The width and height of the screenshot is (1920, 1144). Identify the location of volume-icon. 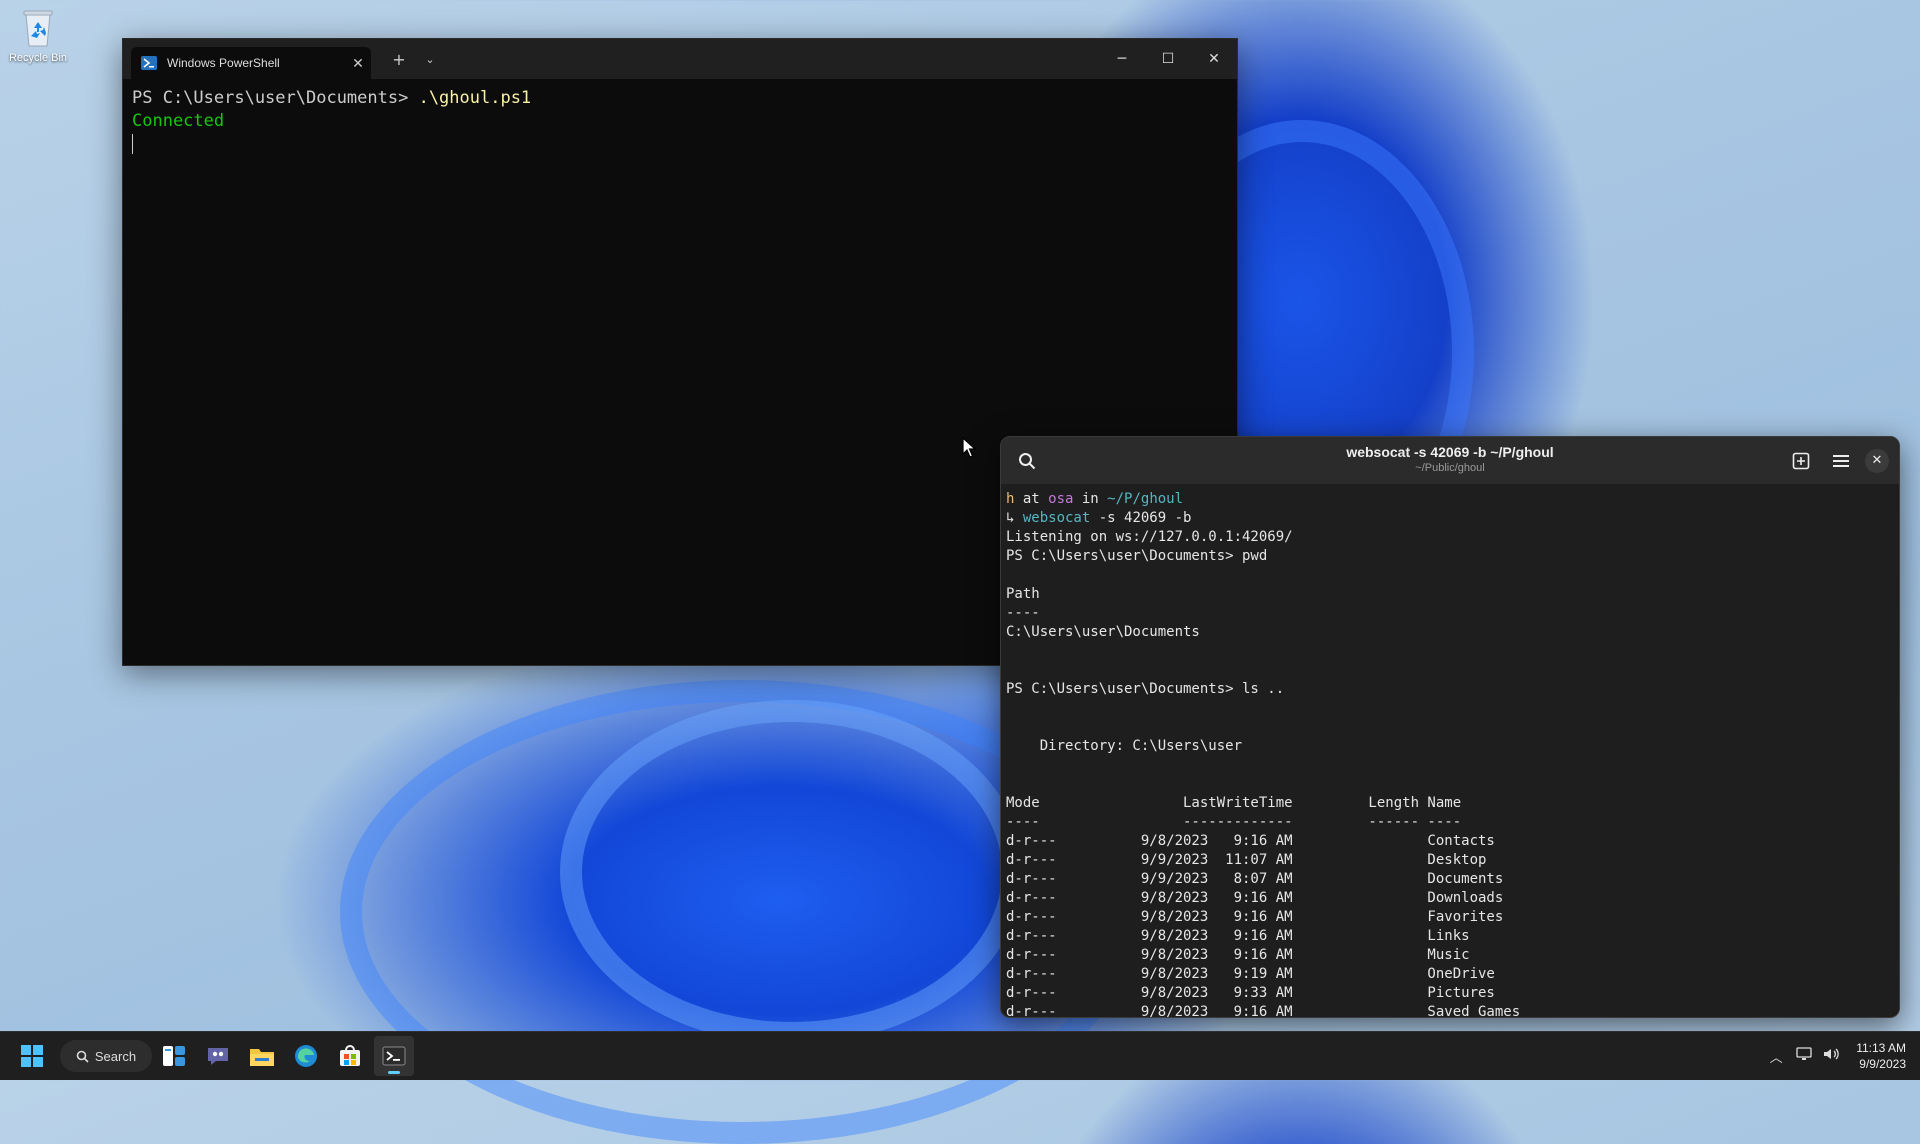
(1832, 1056).